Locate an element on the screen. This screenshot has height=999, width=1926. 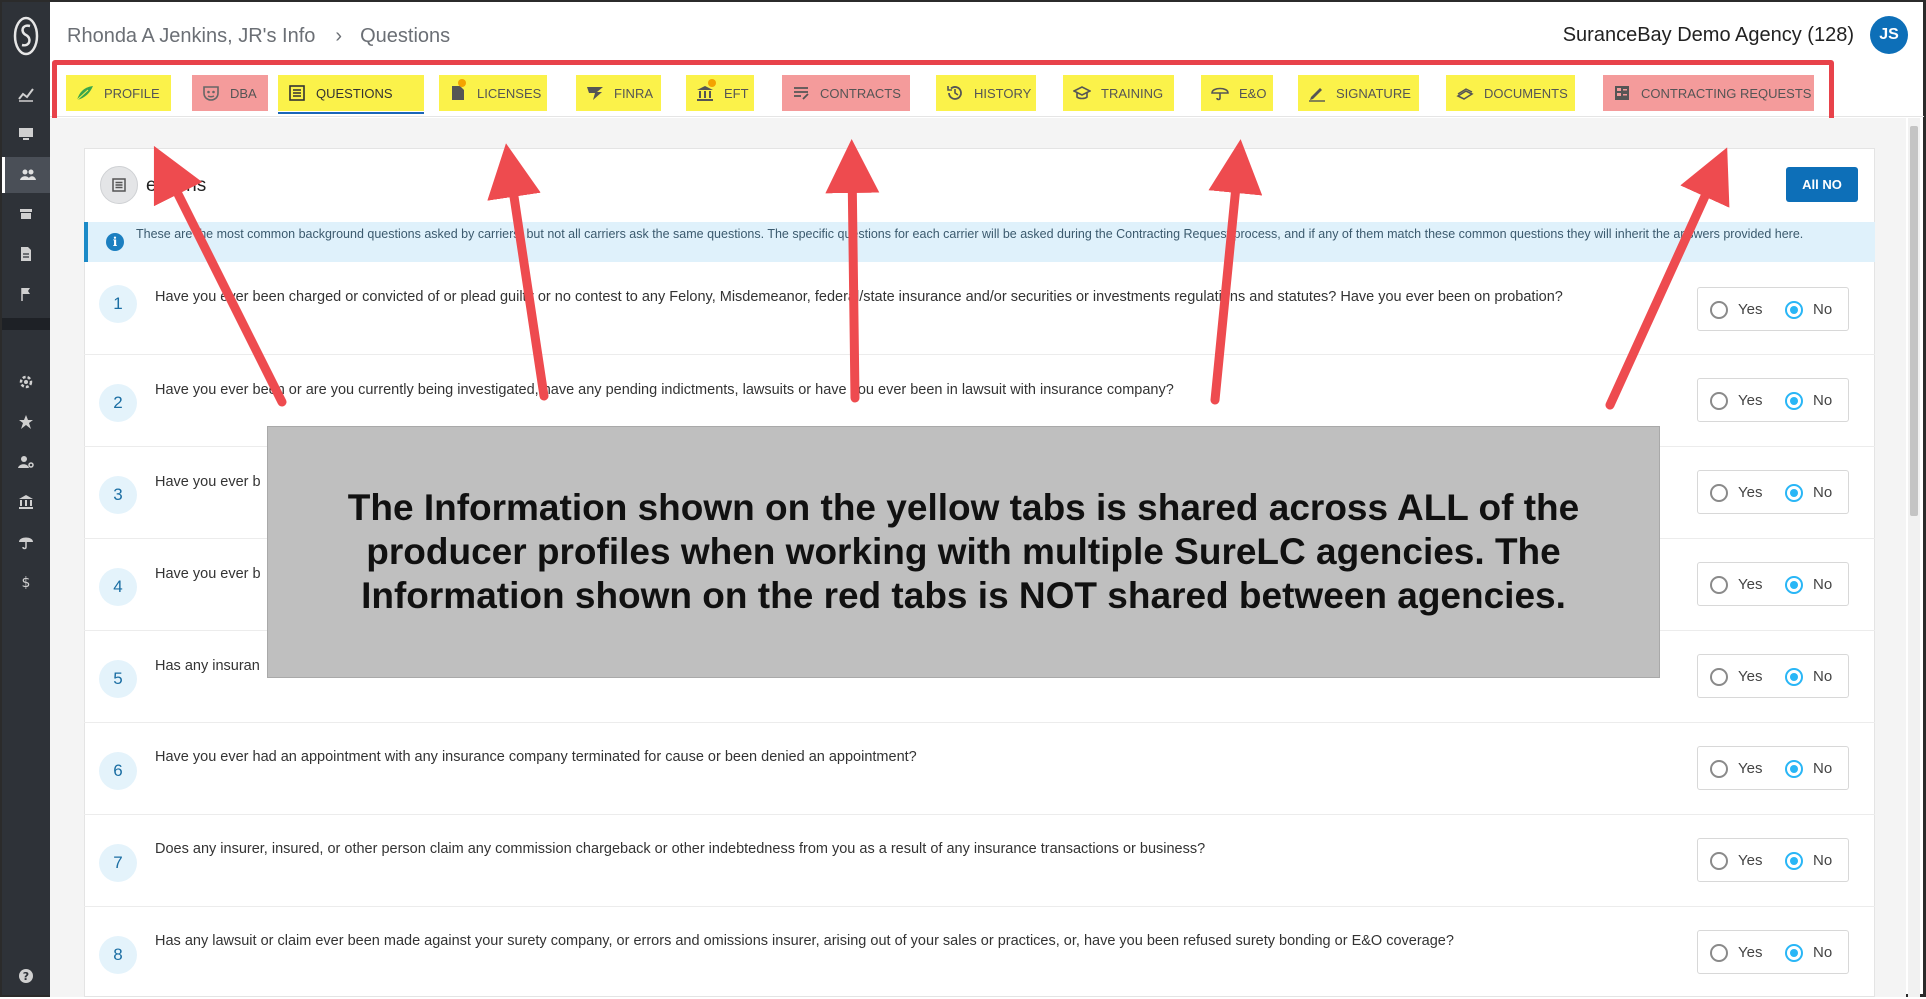
agency-name: SuranceBay Demo Agency (128) is located at coordinates (1708, 35).